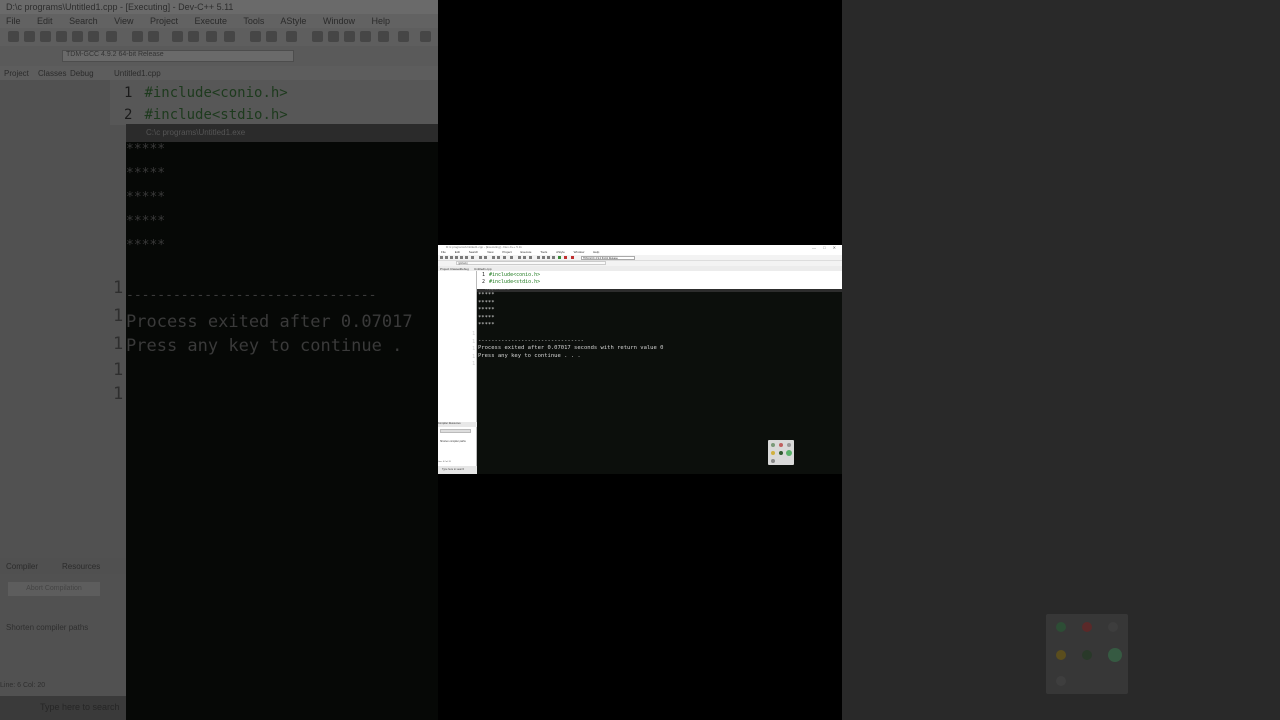  I want to click on background-shorten-paths: Shorten compiler paths, so click(47, 627).